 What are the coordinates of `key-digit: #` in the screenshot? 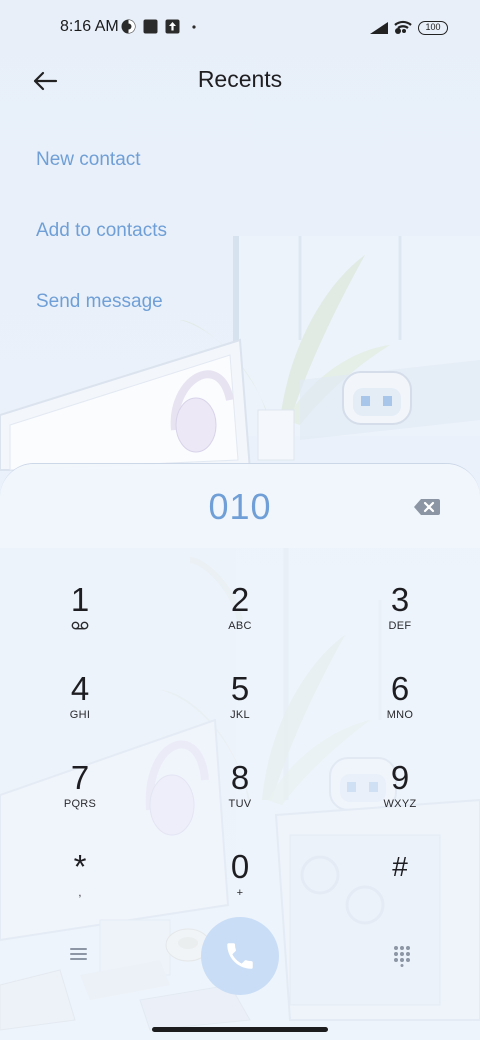 It's located at (400, 866).